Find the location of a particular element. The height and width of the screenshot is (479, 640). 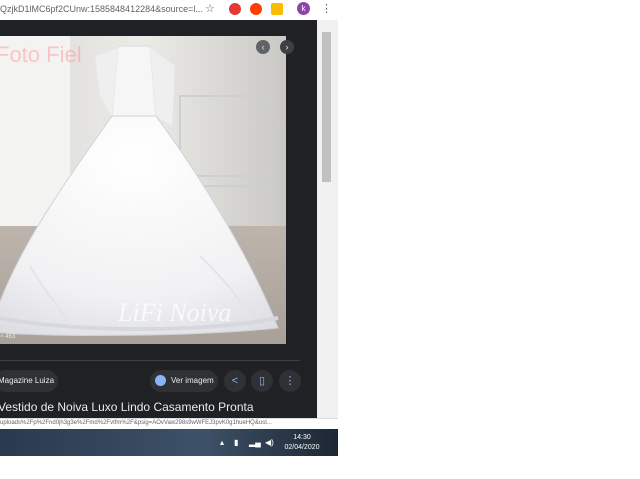

watermark-top-left: Foto Fiel is located at coordinates (41, 54).